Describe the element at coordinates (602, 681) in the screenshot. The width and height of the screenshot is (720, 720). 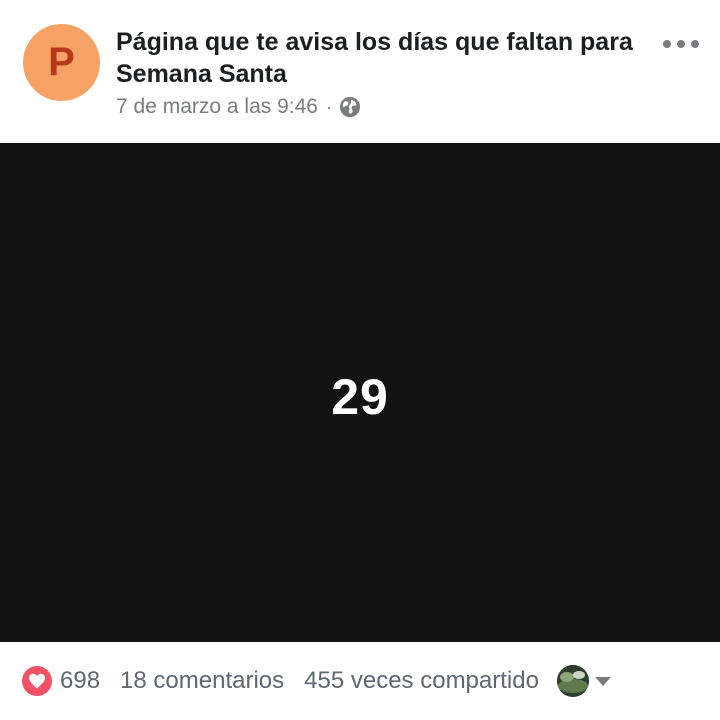
I see `chevron-down-icon` at that location.